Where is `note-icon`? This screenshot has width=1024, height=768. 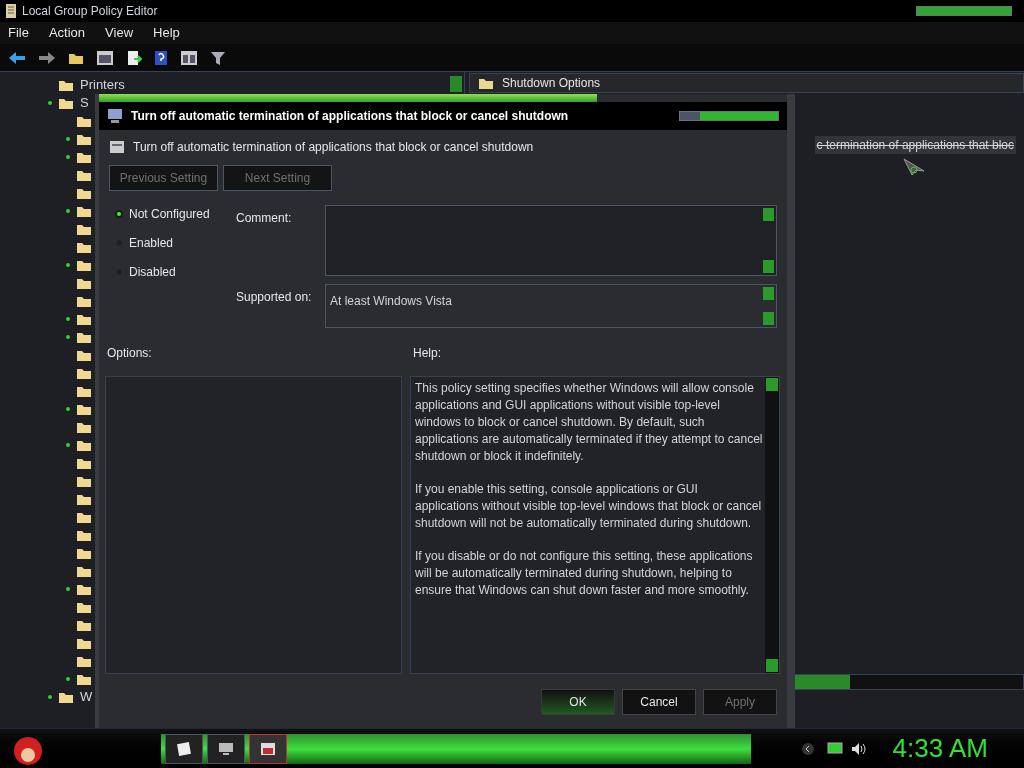
note-icon is located at coordinates (184, 748).